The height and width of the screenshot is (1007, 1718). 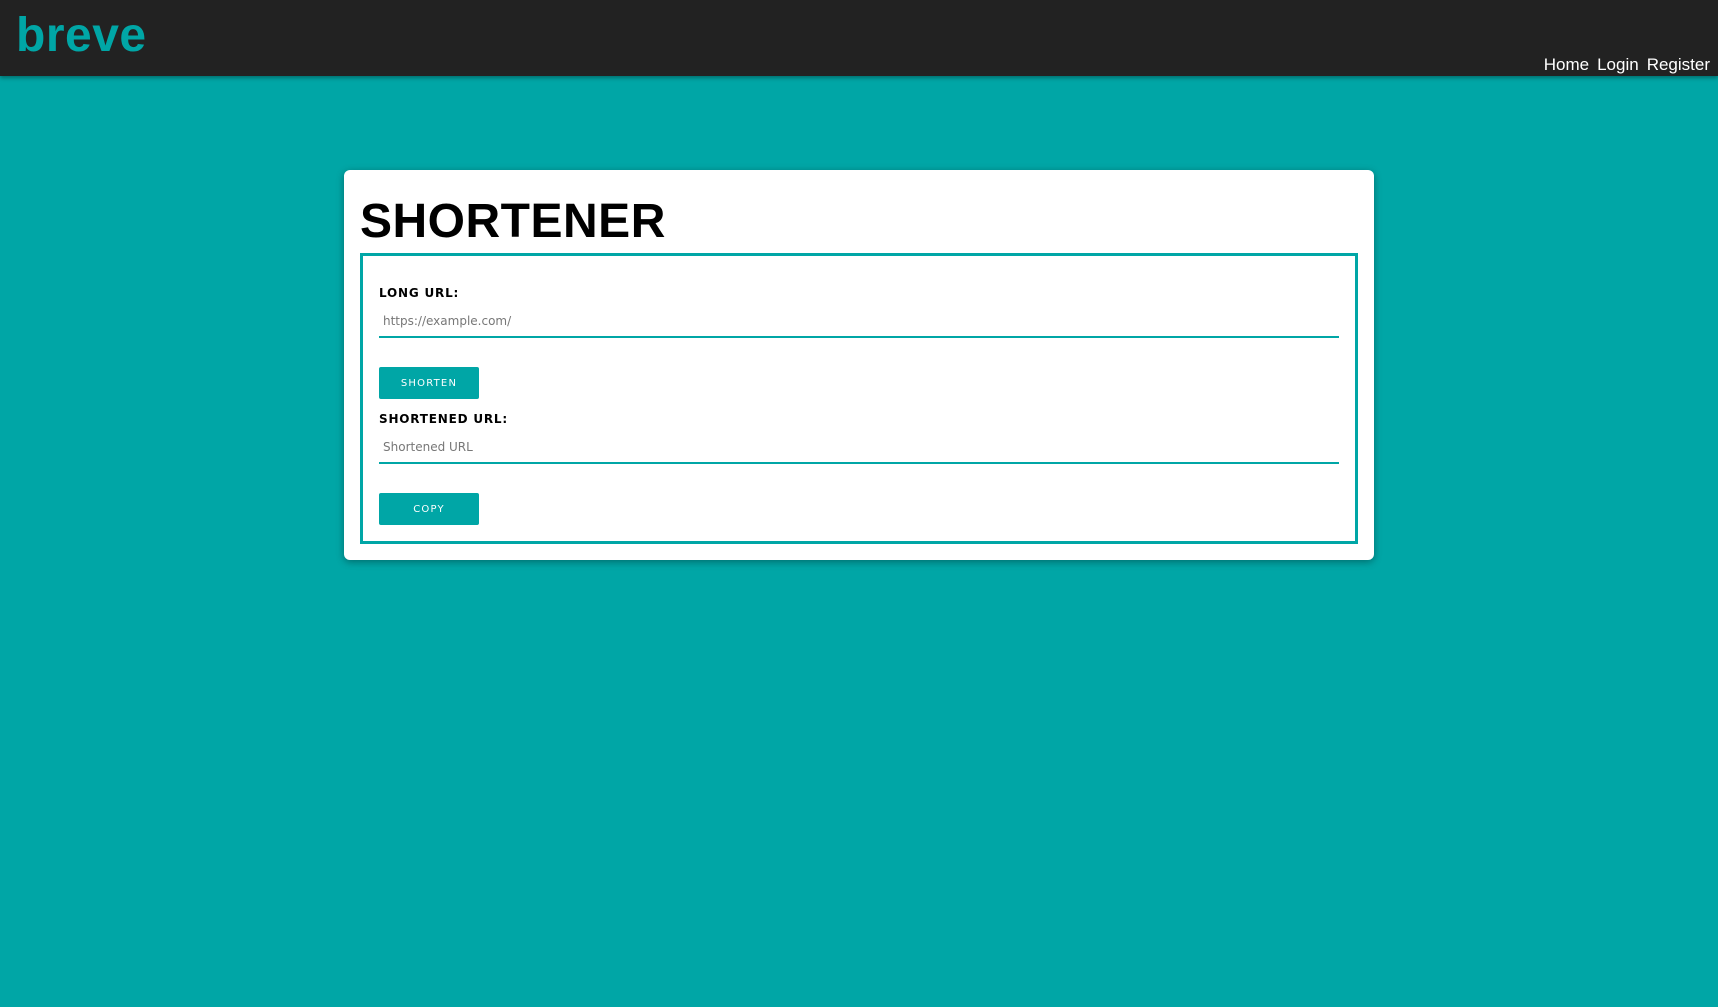 What do you see at coordinates (859, 322) in the screenshot?
I see `long-url-input` at bounding box center [859, 322].